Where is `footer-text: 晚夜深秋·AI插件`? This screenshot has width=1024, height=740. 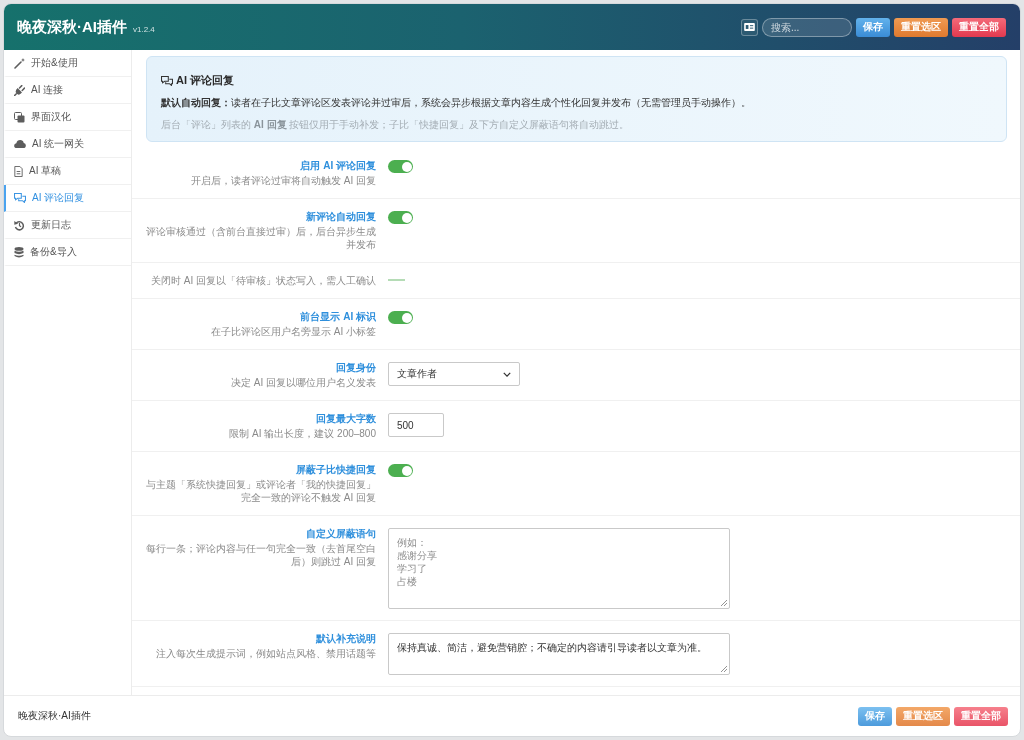 footer-text: 晚夜深秋·AI插件 is located at coordinates (54, 716).